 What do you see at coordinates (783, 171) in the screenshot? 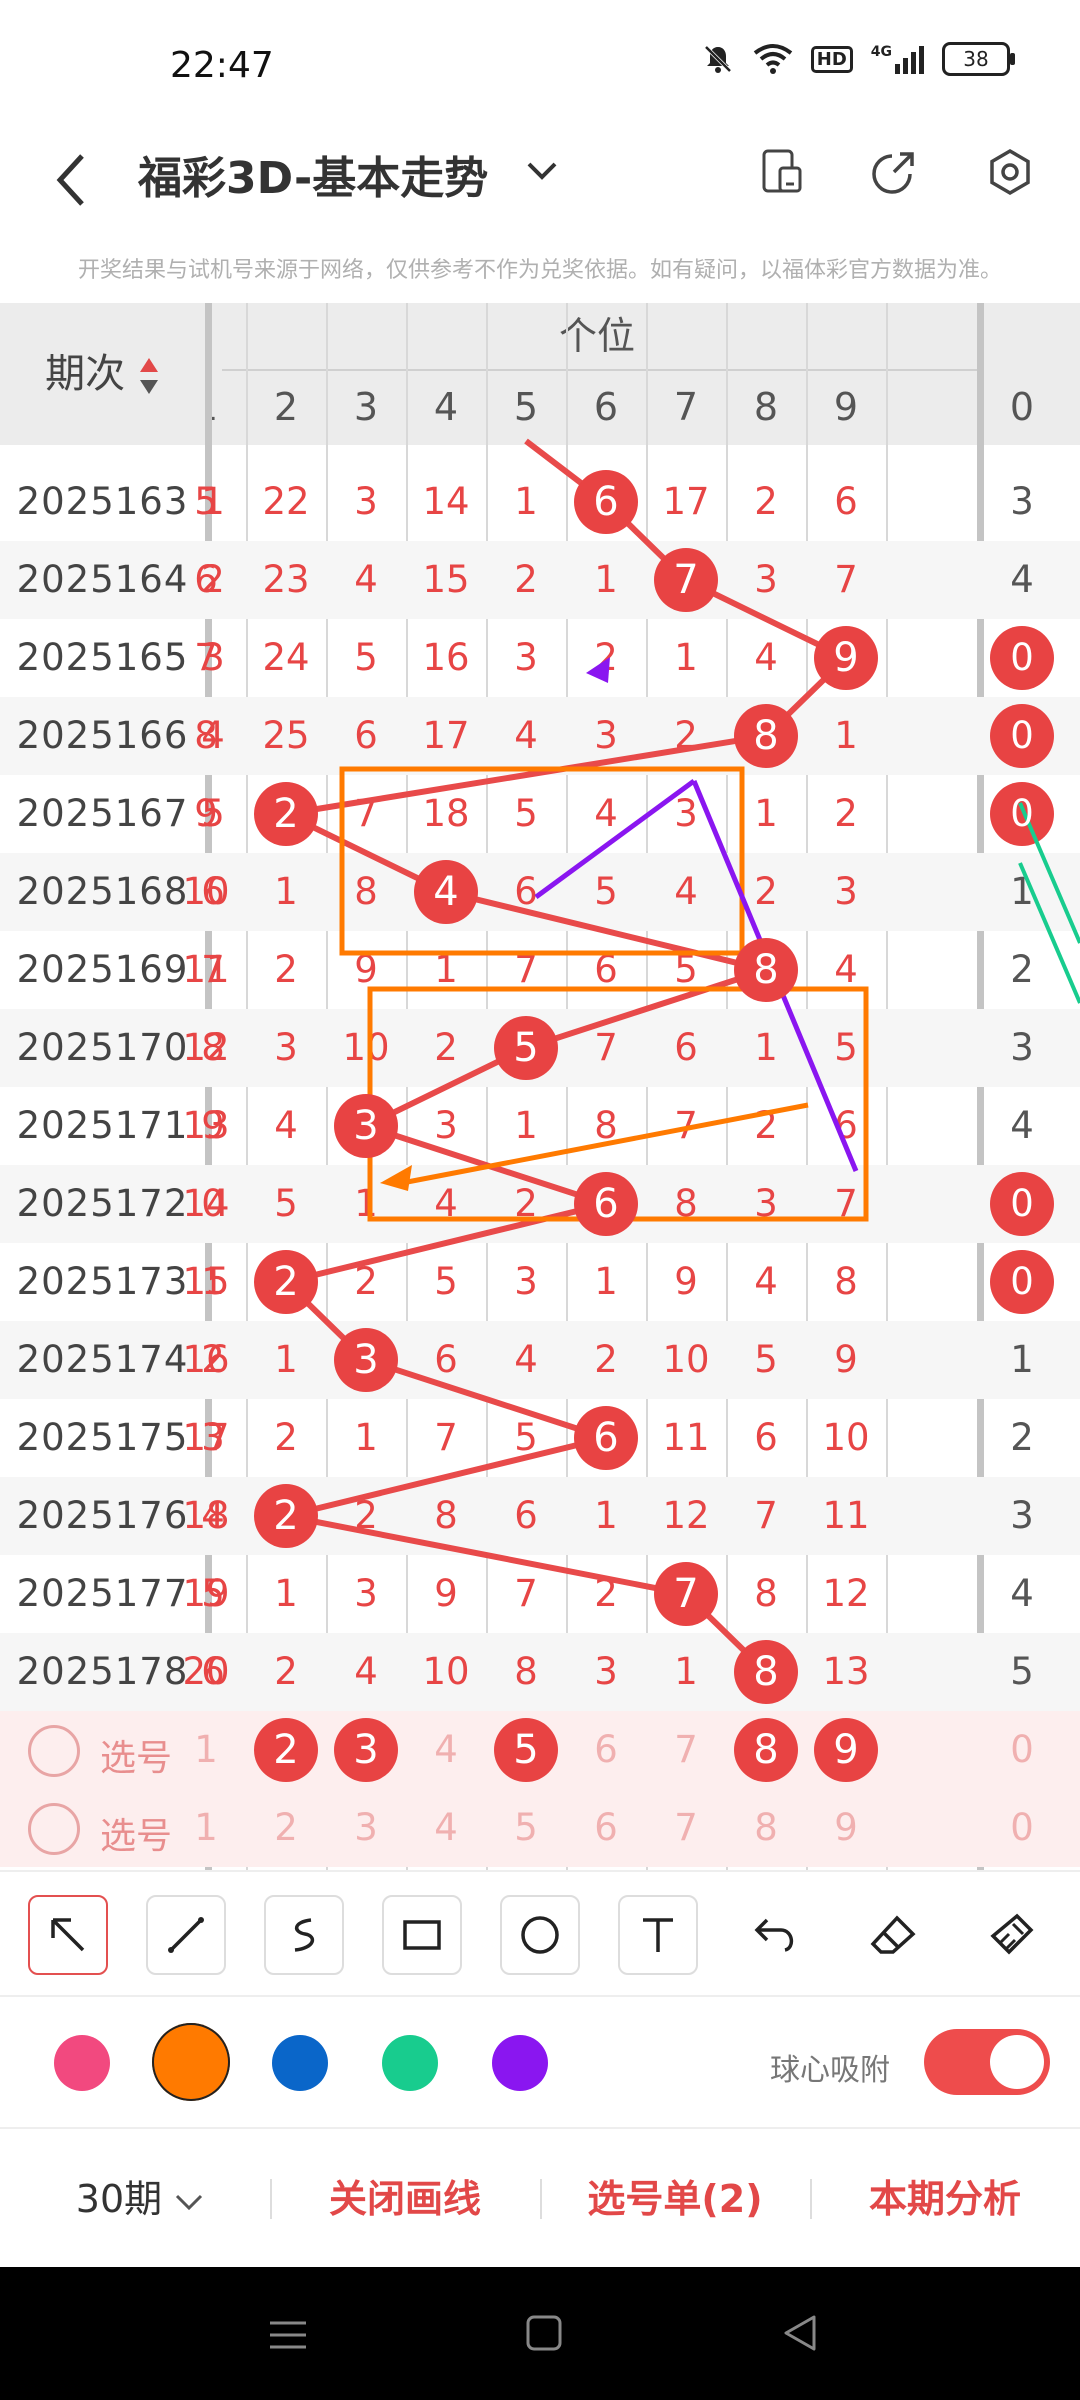
I see `phone-layout-icon` at bounding box center [783, 171].